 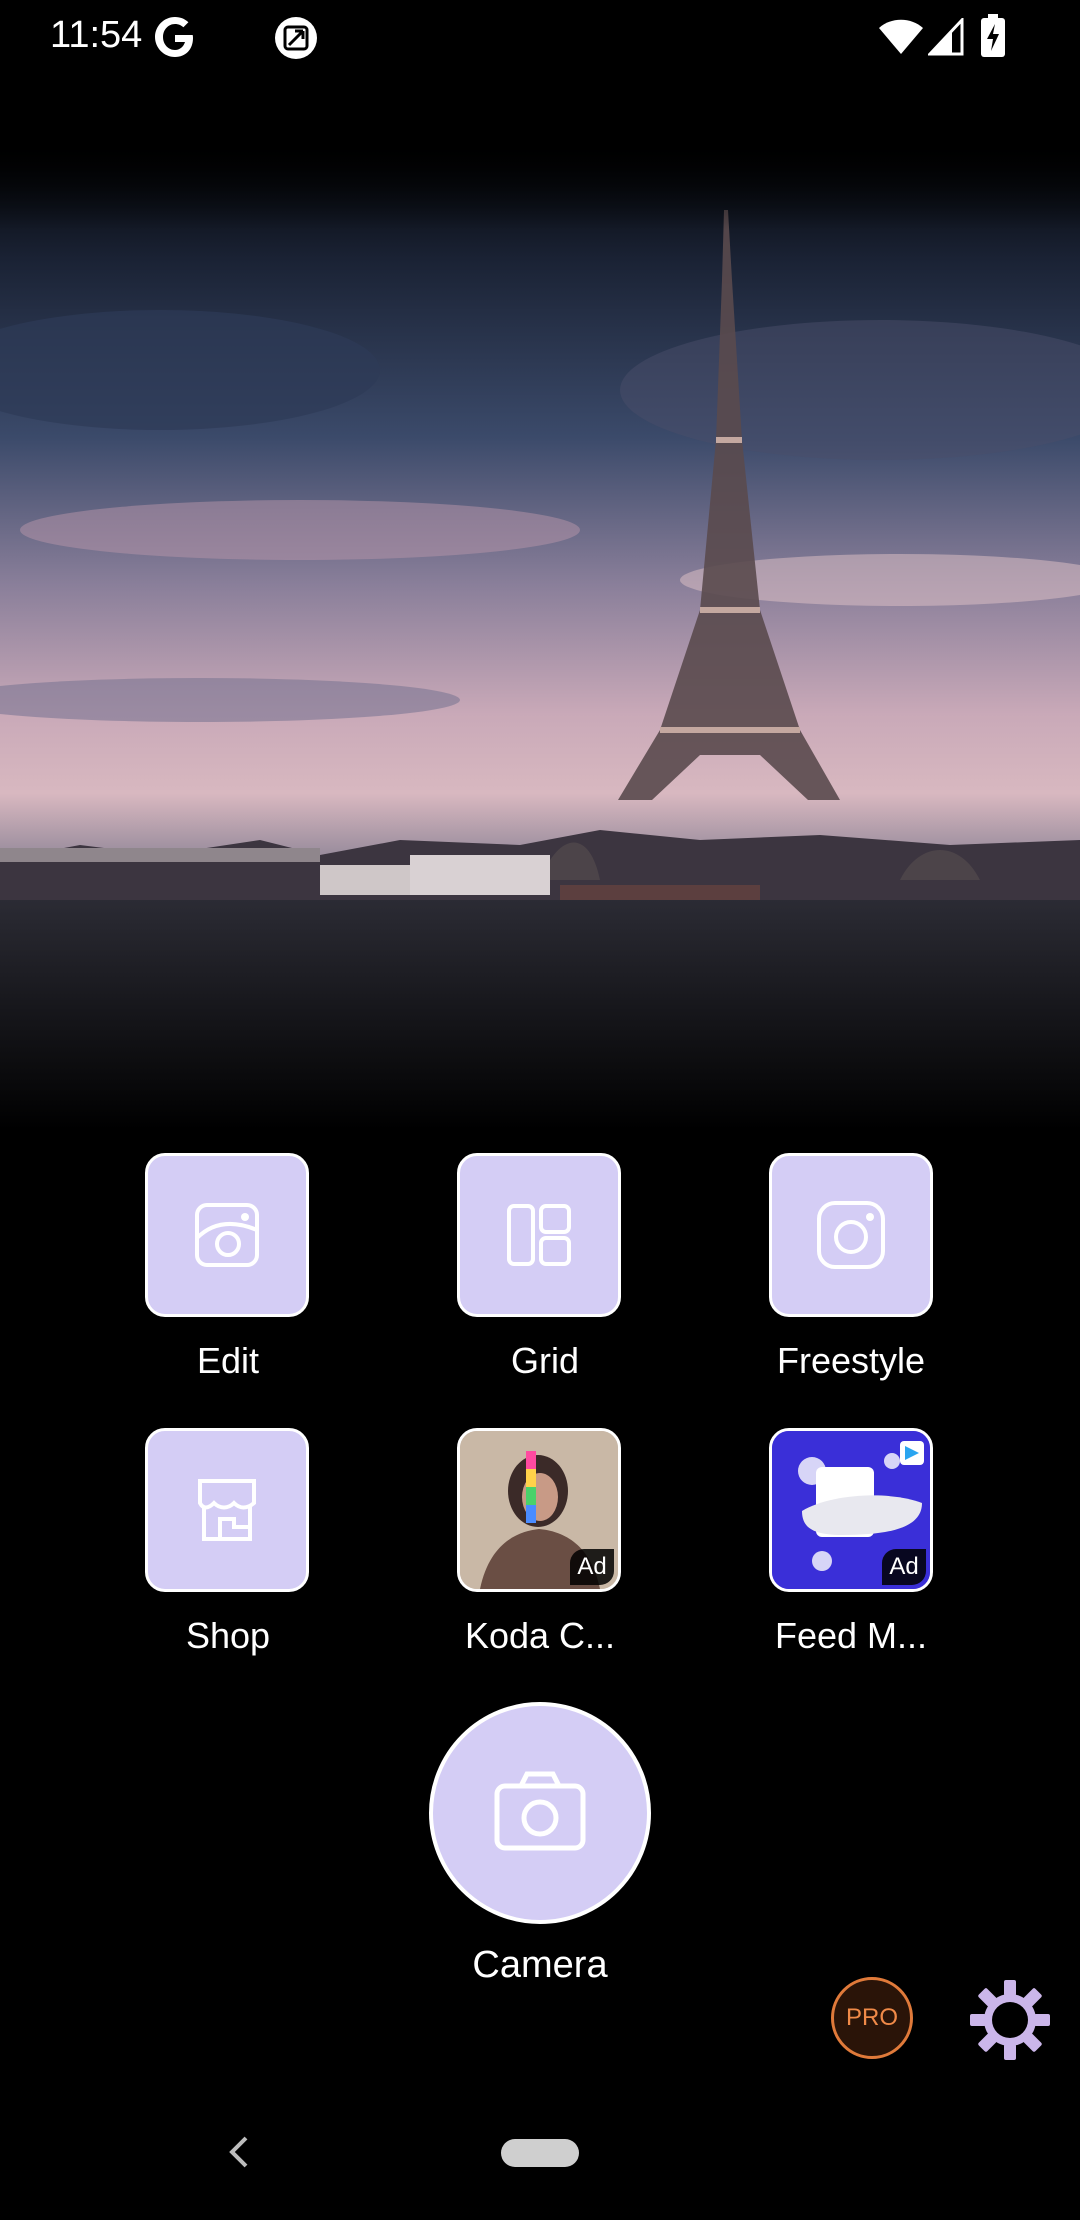 I want to click on koda-ad-tile: Ad, so click(x=539, y=1510).